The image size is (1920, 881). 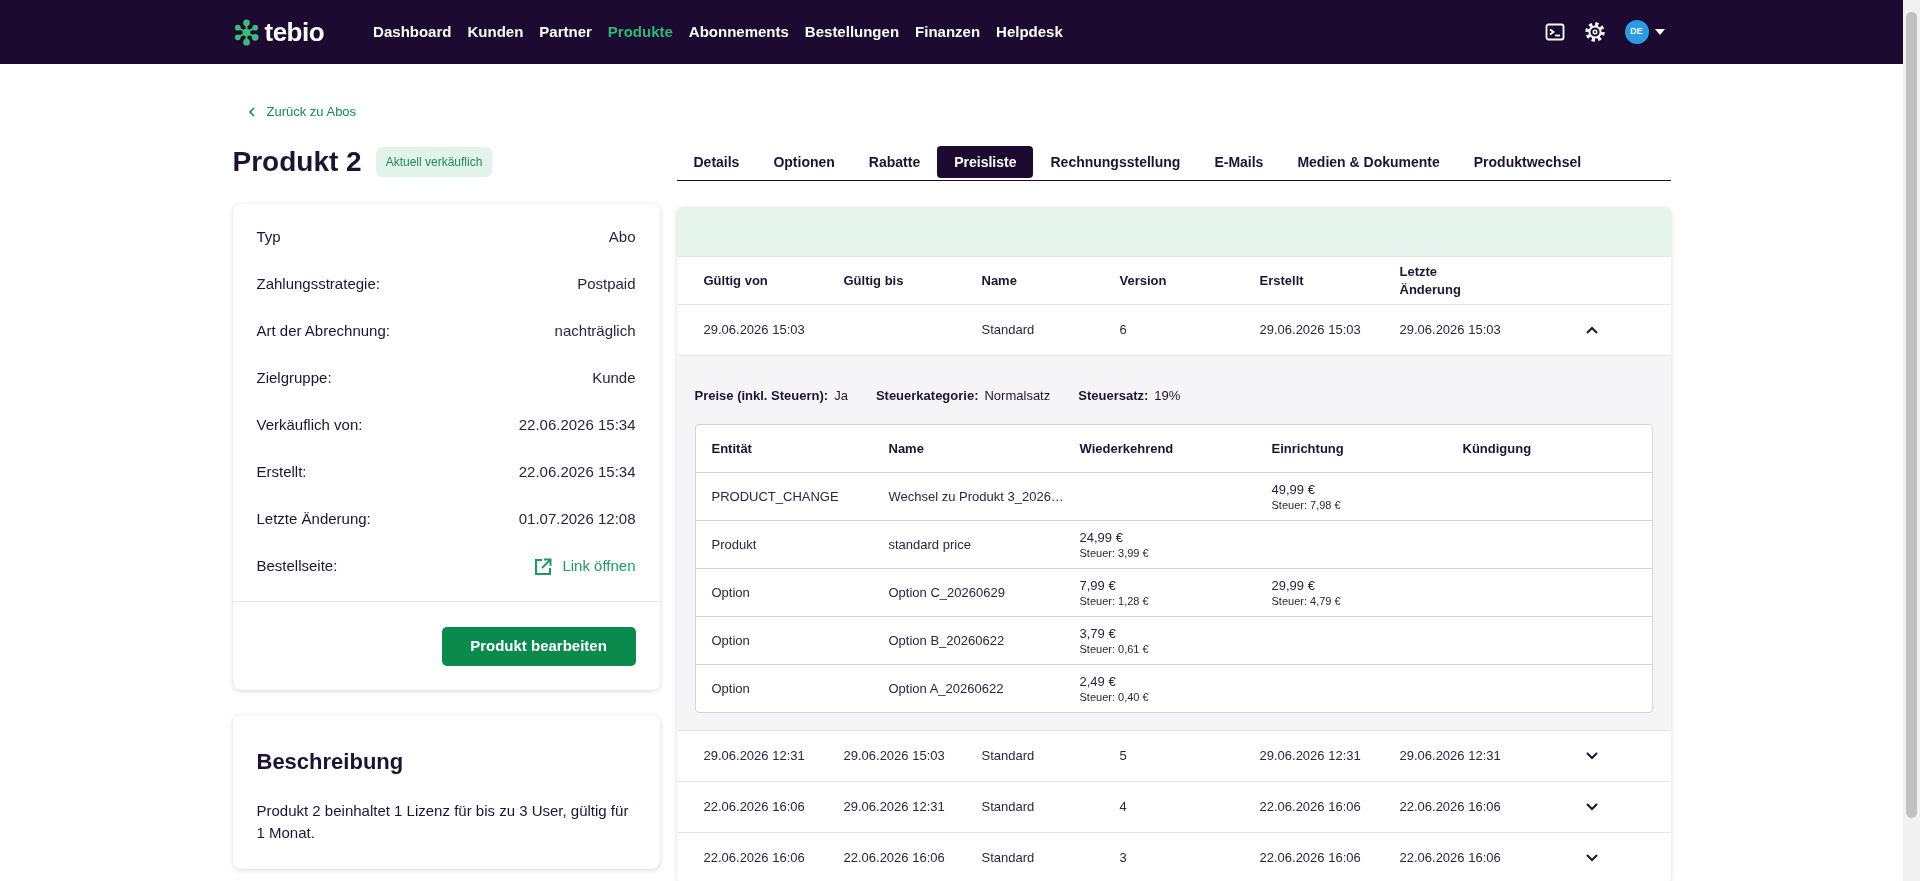 I want to click on logo-icon, so click(x=246, y=32).